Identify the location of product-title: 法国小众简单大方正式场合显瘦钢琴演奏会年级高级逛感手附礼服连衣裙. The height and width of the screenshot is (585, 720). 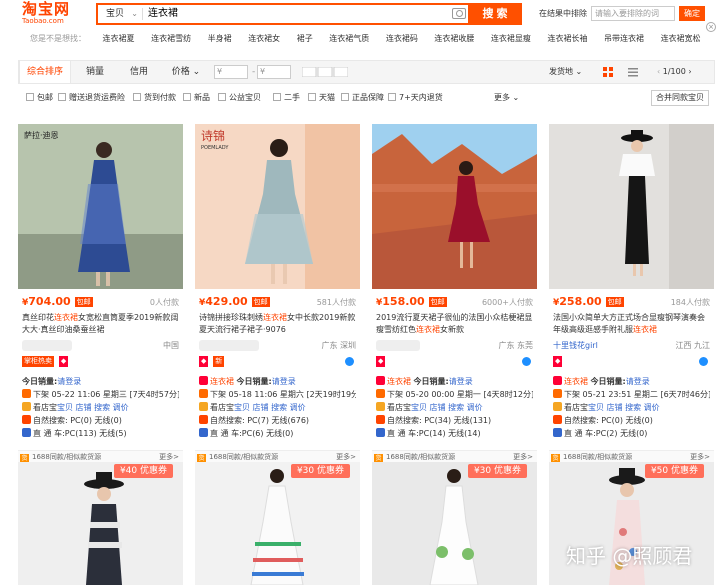
(631, 324).